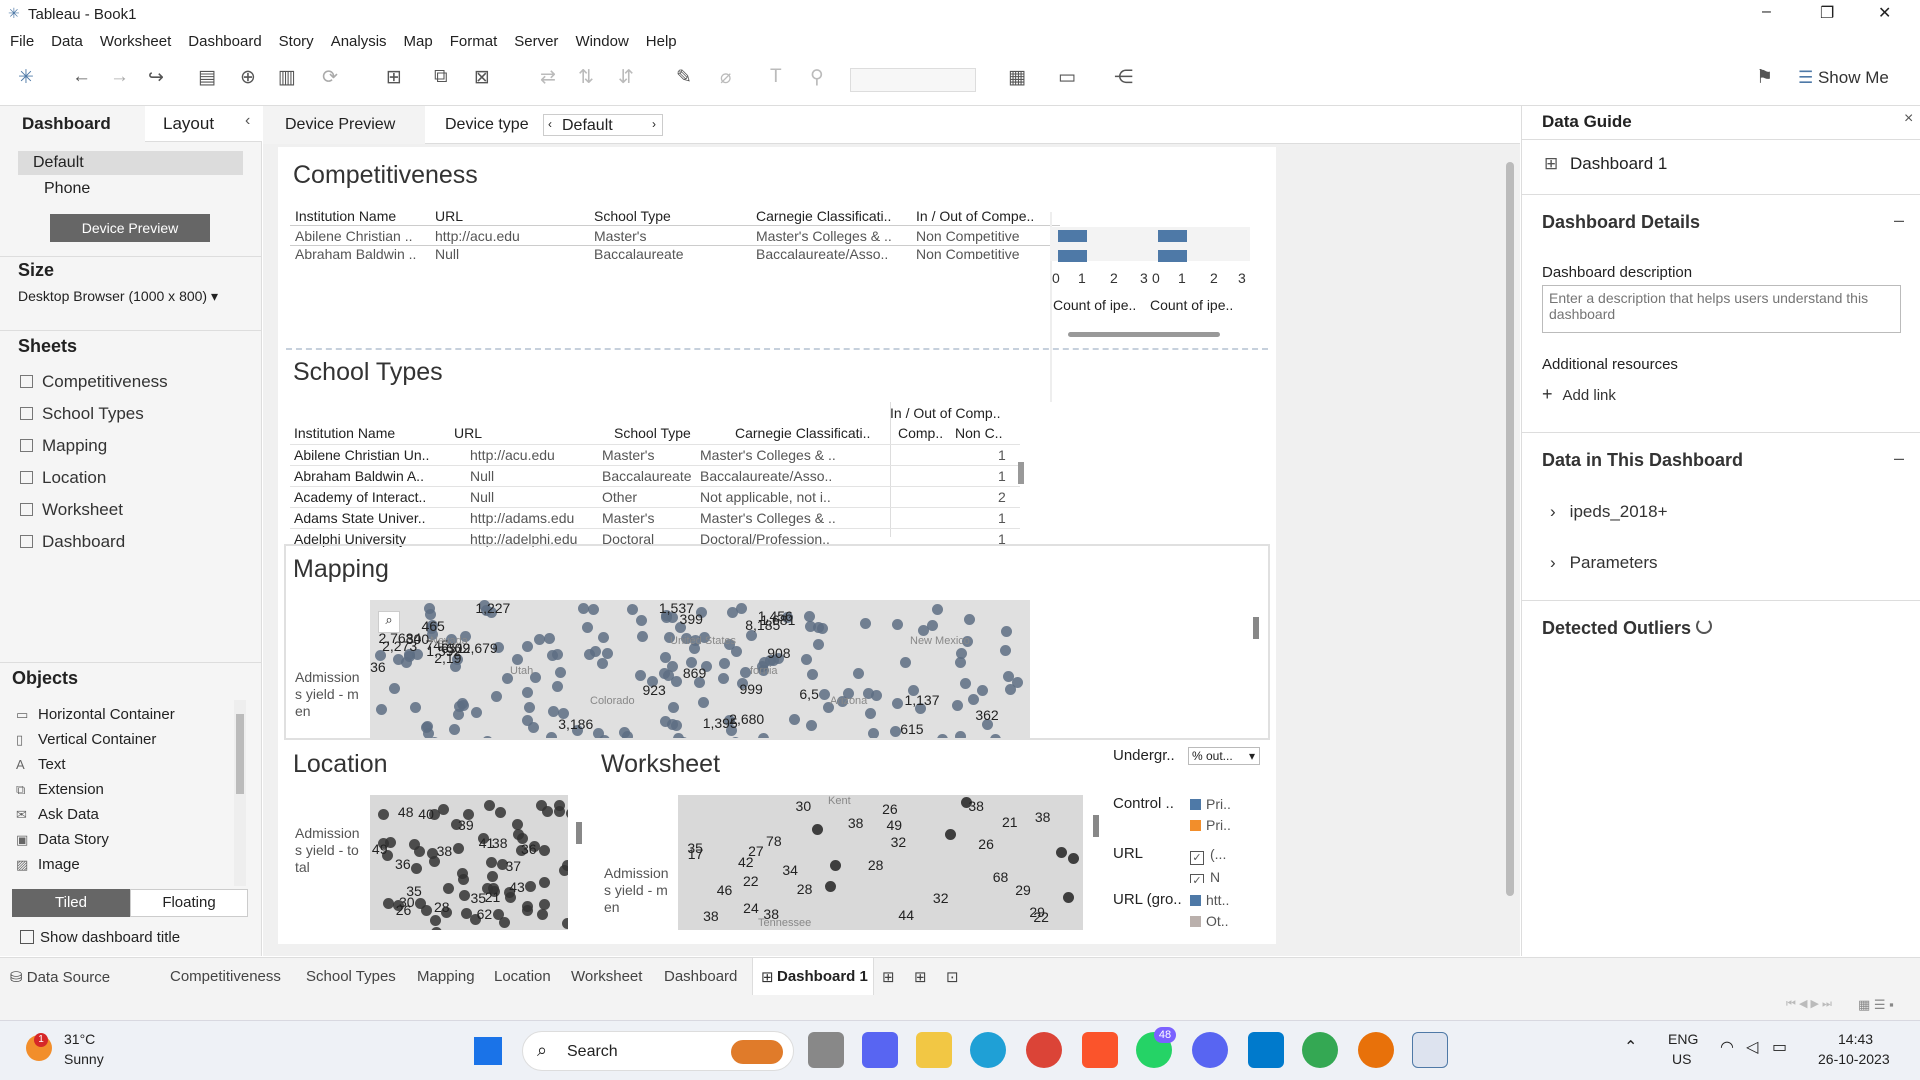 This screenshot has width=1920, height=1080. What do you see at coordinates (1855, 1039) in the screenshot?
I see `clock-time: 14:43` at bounding box center [1855, 1039].